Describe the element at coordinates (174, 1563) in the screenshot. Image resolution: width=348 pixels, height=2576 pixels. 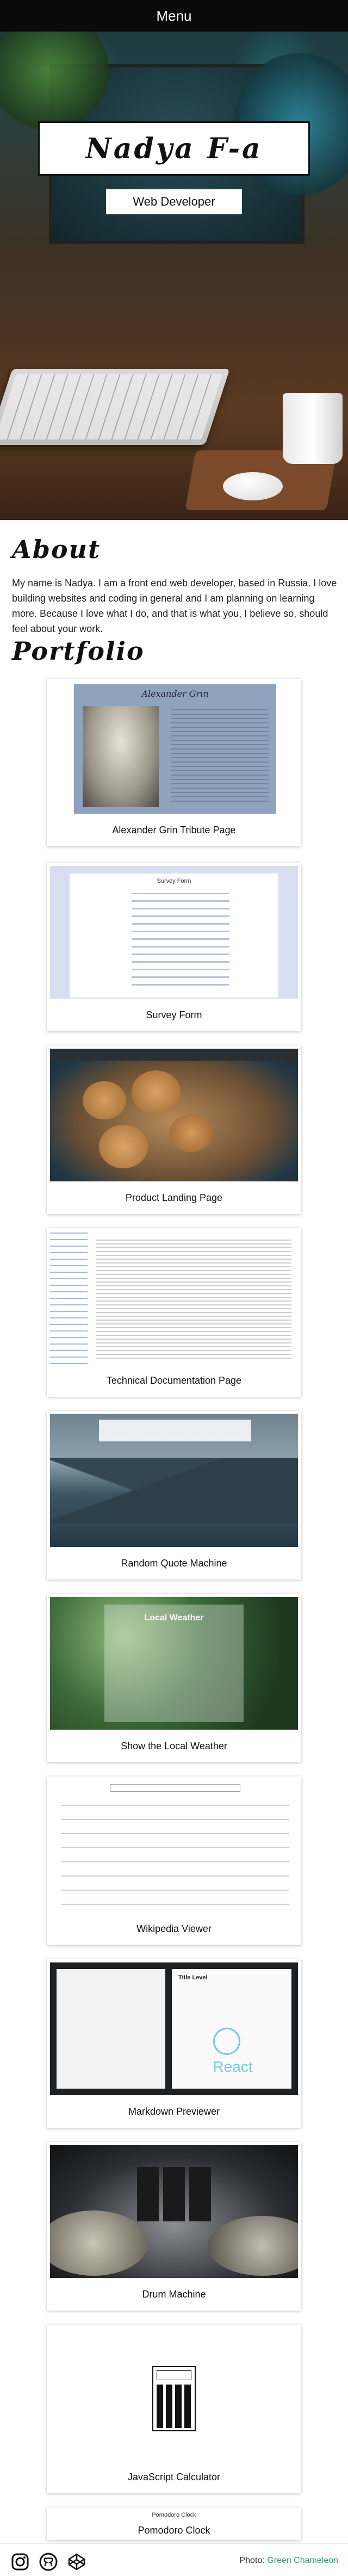
I see `project-title: Random Quote Machine` at that location.